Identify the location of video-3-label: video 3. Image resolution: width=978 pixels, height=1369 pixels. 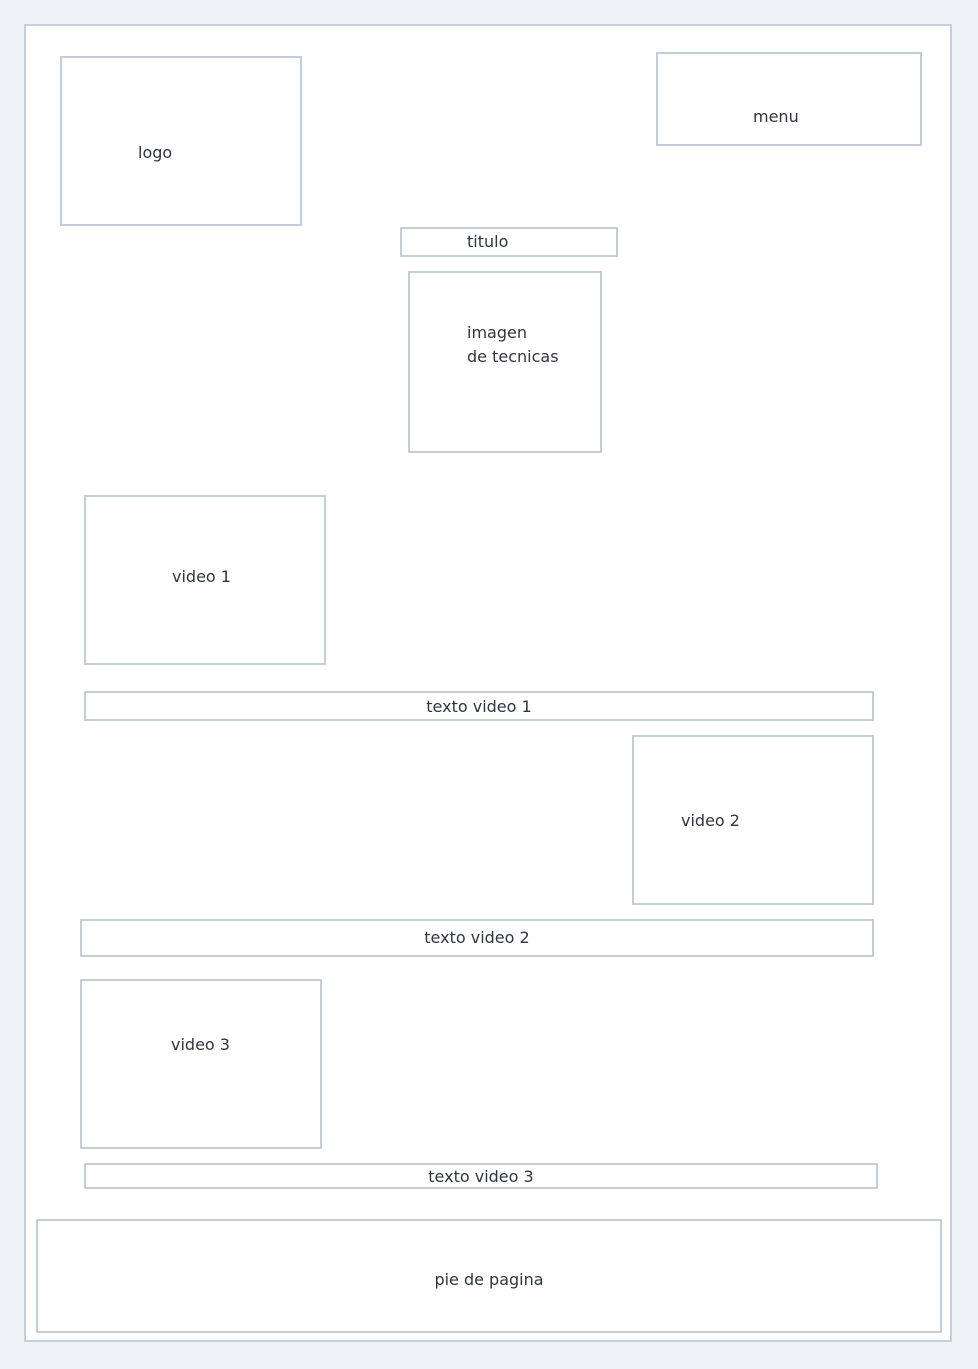
(200, 1044).